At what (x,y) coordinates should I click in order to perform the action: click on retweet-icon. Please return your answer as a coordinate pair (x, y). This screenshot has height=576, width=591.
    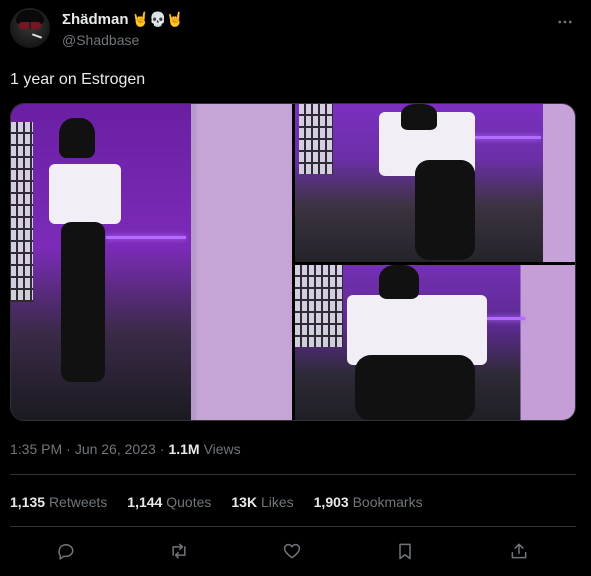
    Looking at the image, I should click on (179, 551).